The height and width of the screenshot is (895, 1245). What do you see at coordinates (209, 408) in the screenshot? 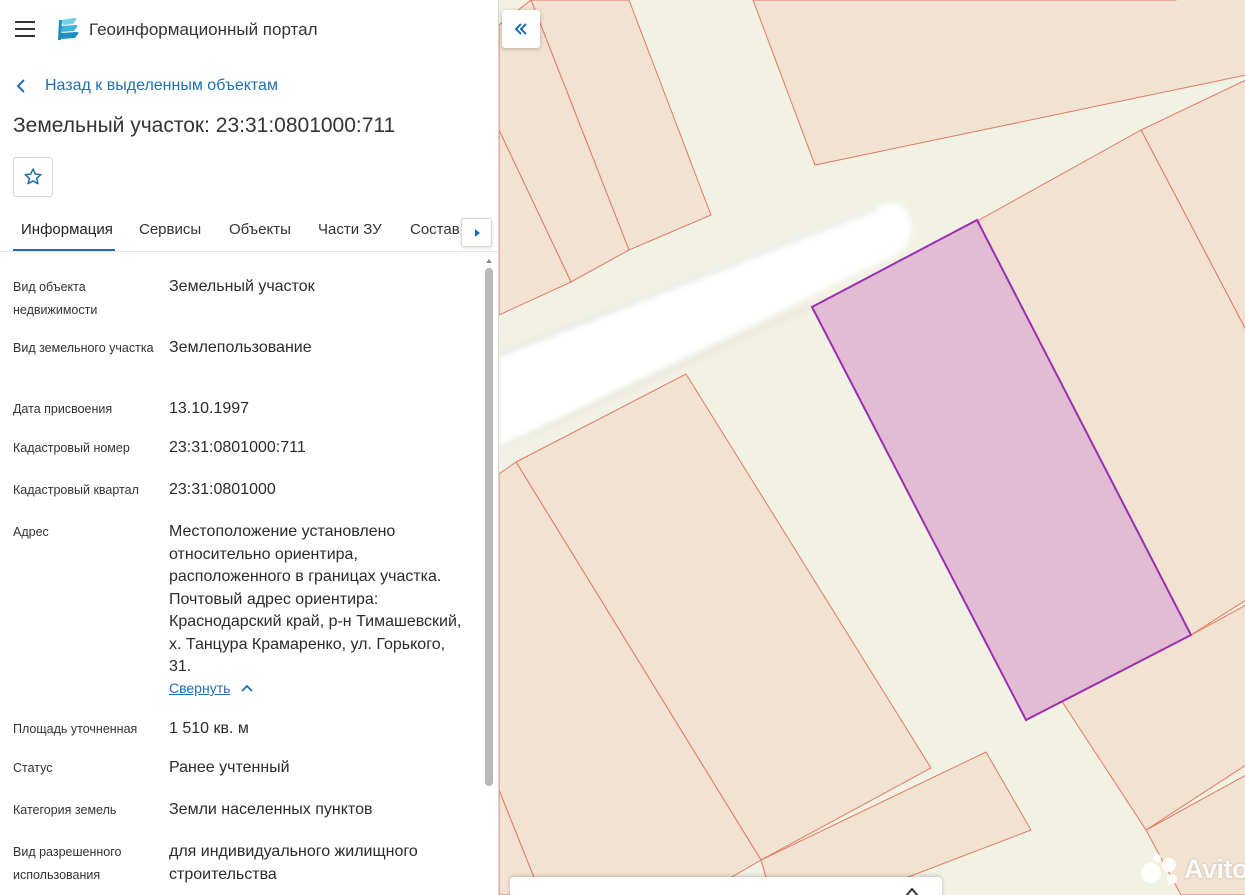
I see `field-value: 13.10.1997` at bounding box center [209, 408].